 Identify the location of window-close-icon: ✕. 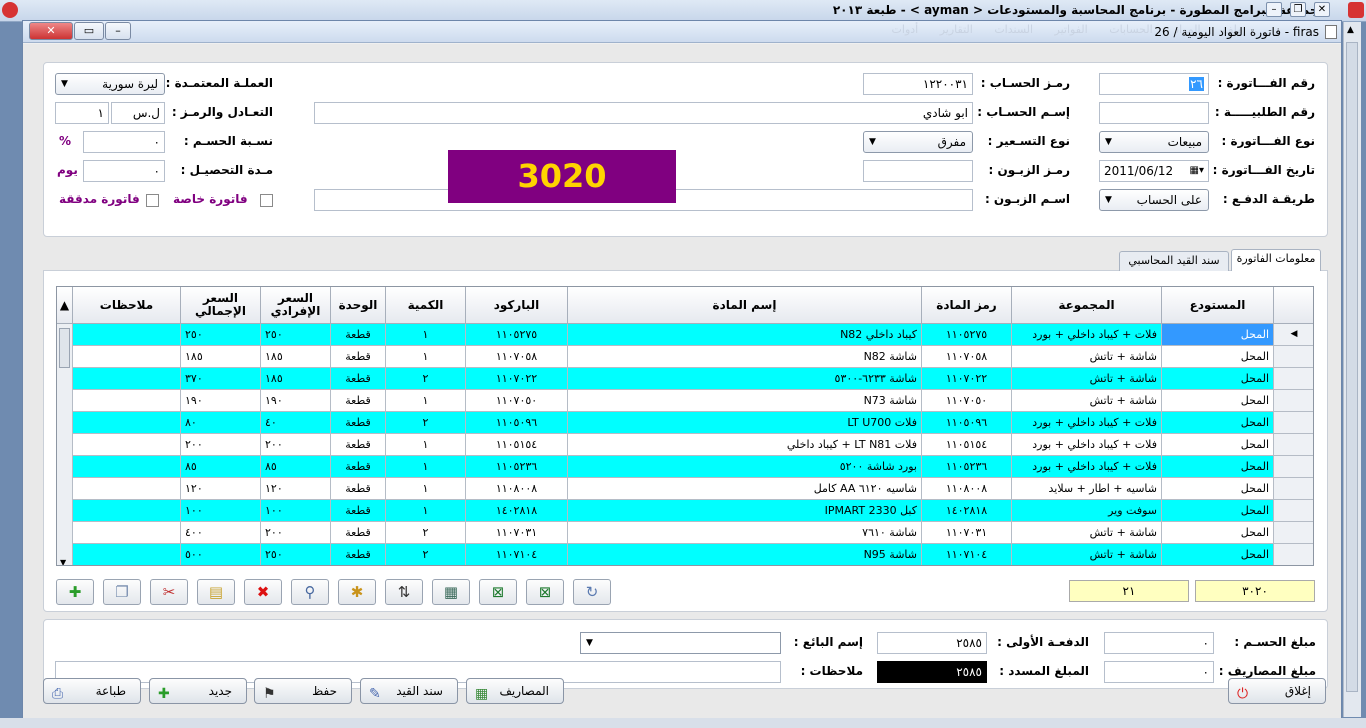
(51, 31).